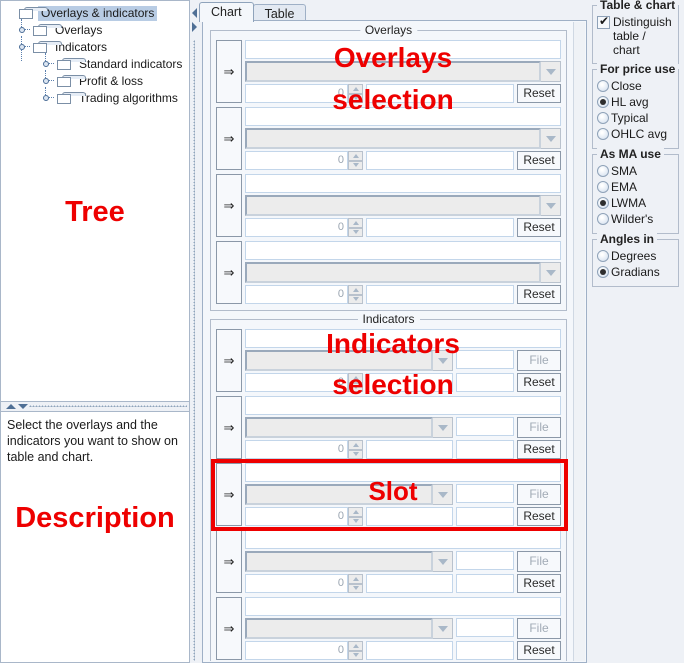 Image resolution: width=684 pixels, height=663 pixels. I want to click on tree-item: Profit & loss, so click(96, 79).